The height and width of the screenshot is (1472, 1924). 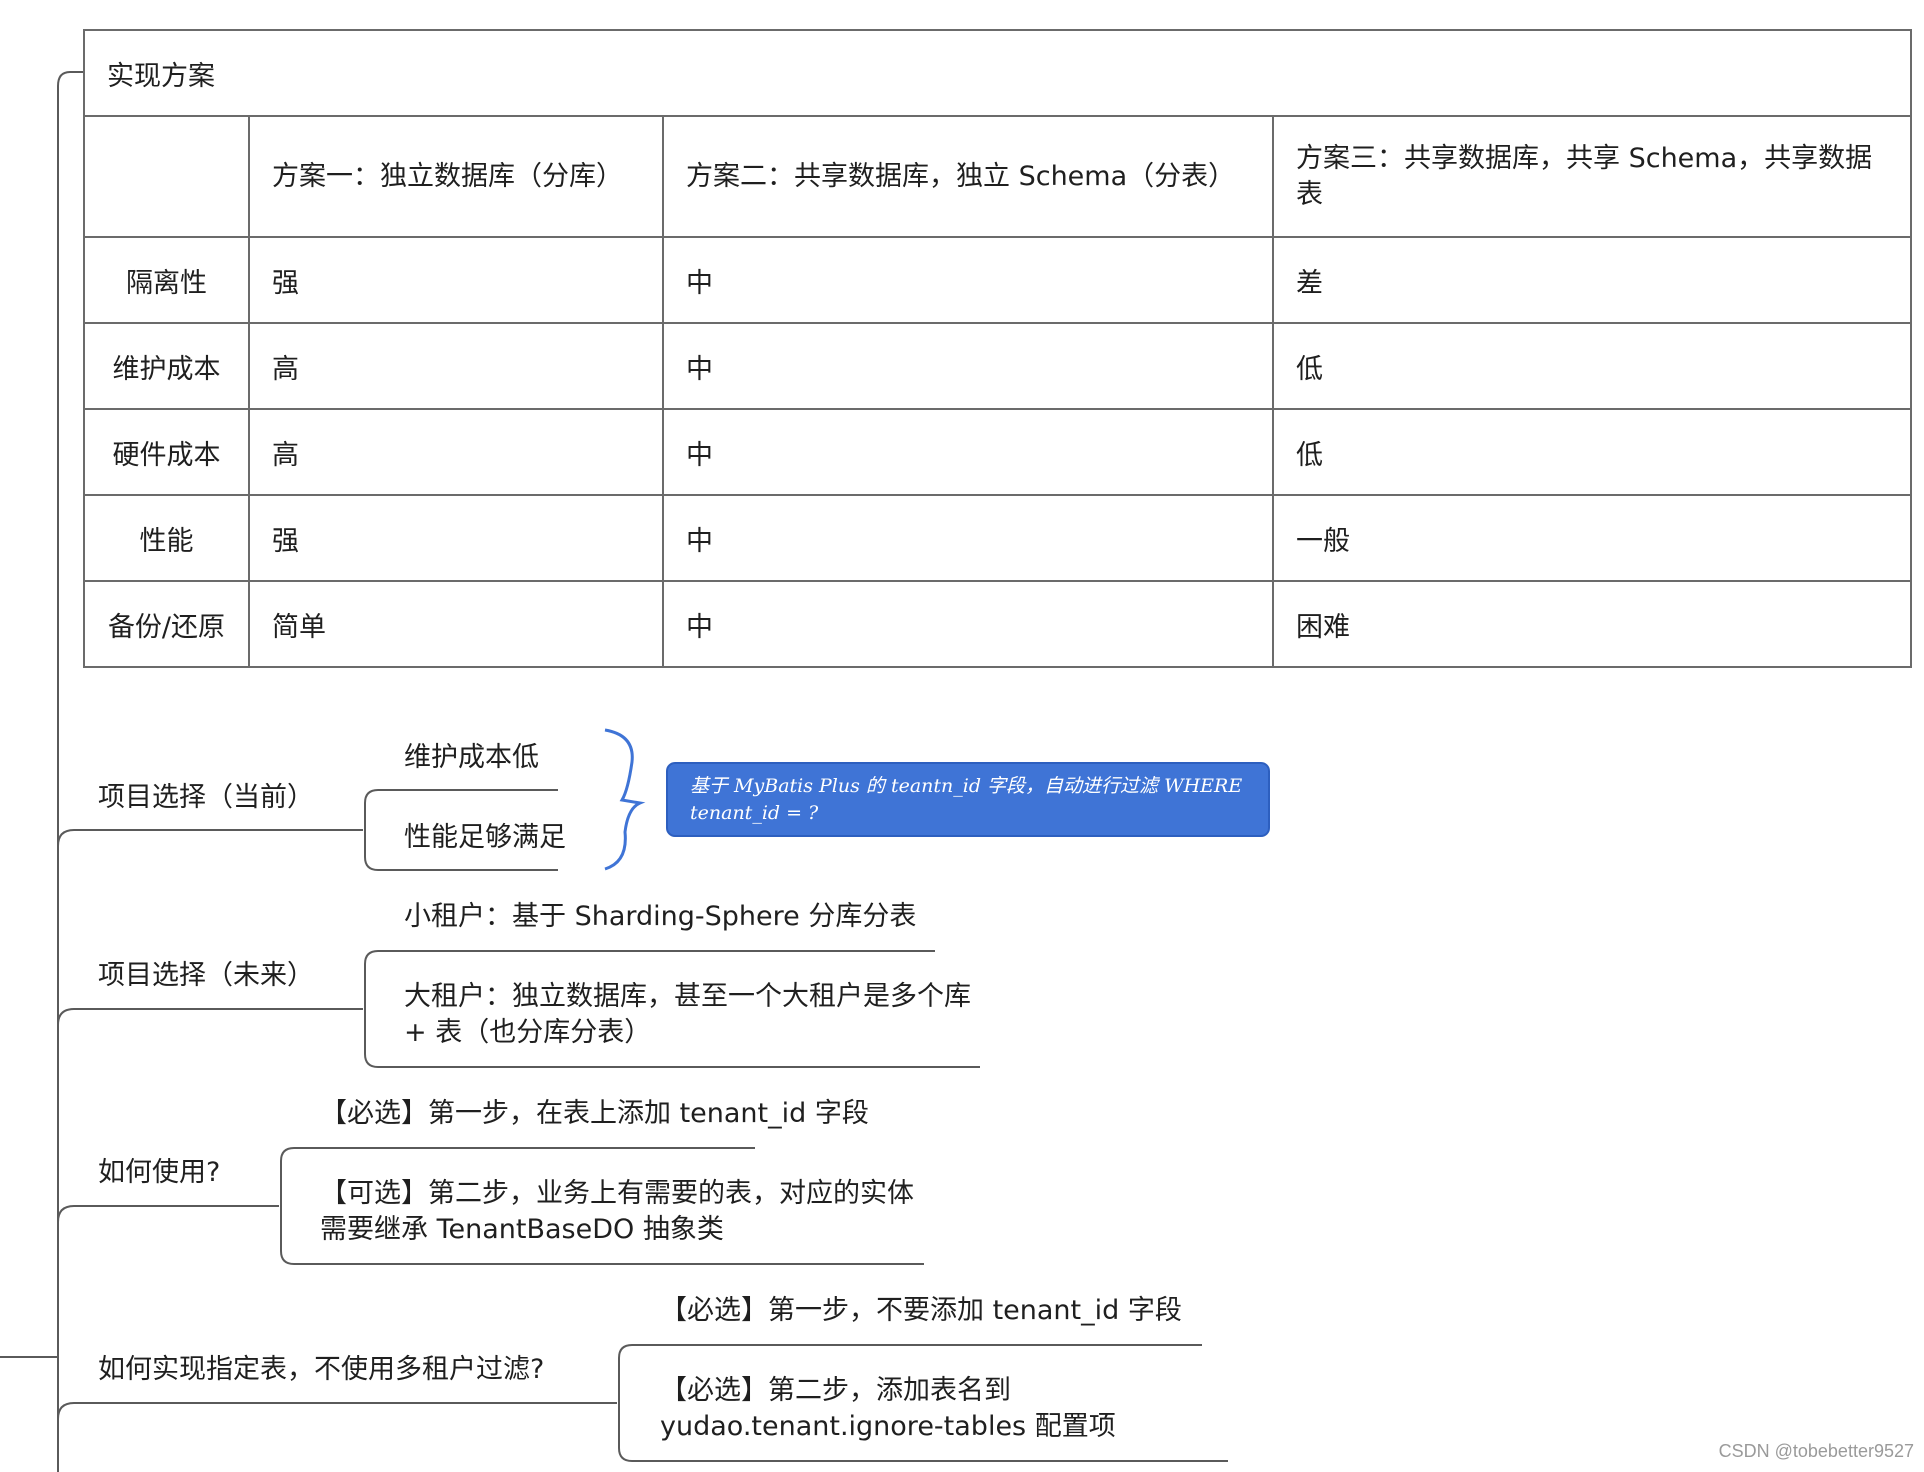 What do you see at coordinates (166, 176) in the screenshot?
I see `header-empty` at bounding box center [166, 176].